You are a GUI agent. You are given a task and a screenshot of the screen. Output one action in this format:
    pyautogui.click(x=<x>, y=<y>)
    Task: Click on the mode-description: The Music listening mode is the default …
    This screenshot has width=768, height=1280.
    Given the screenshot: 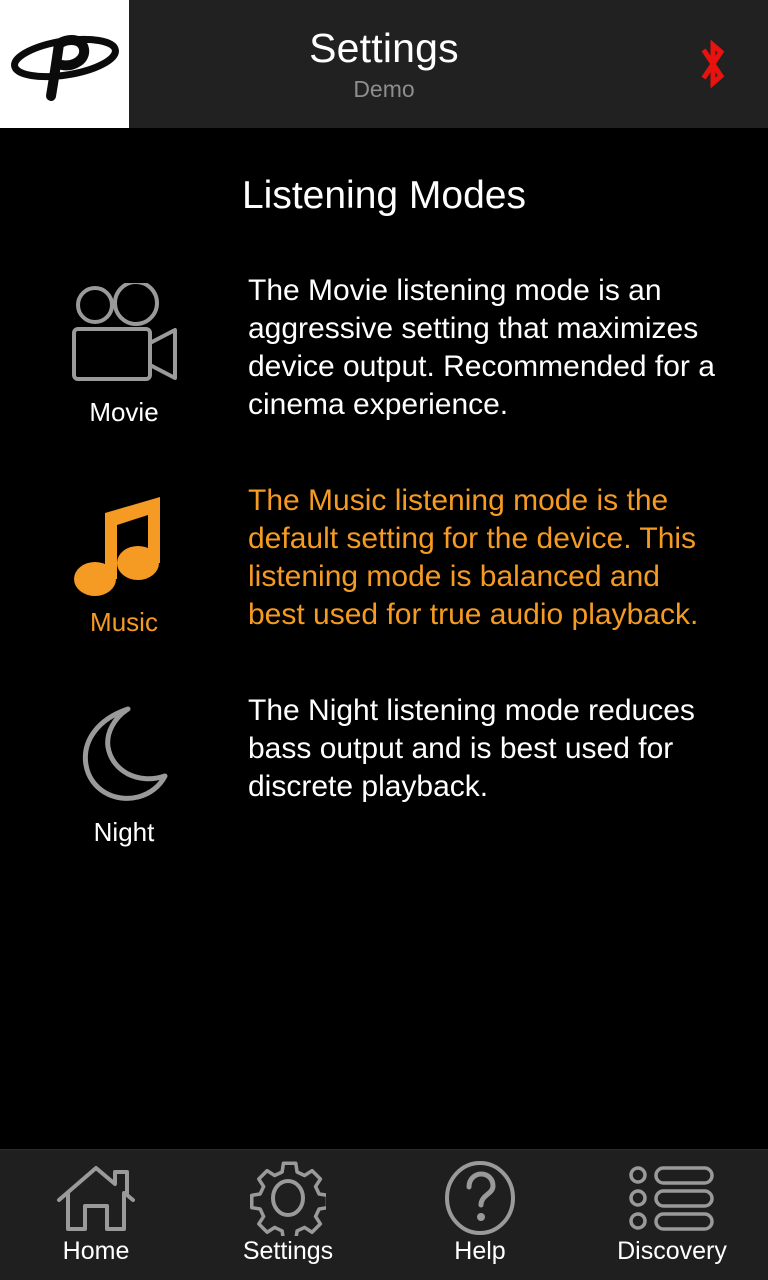 What is the action you would take?
    pyautogui.click(x=473, y=557)
    